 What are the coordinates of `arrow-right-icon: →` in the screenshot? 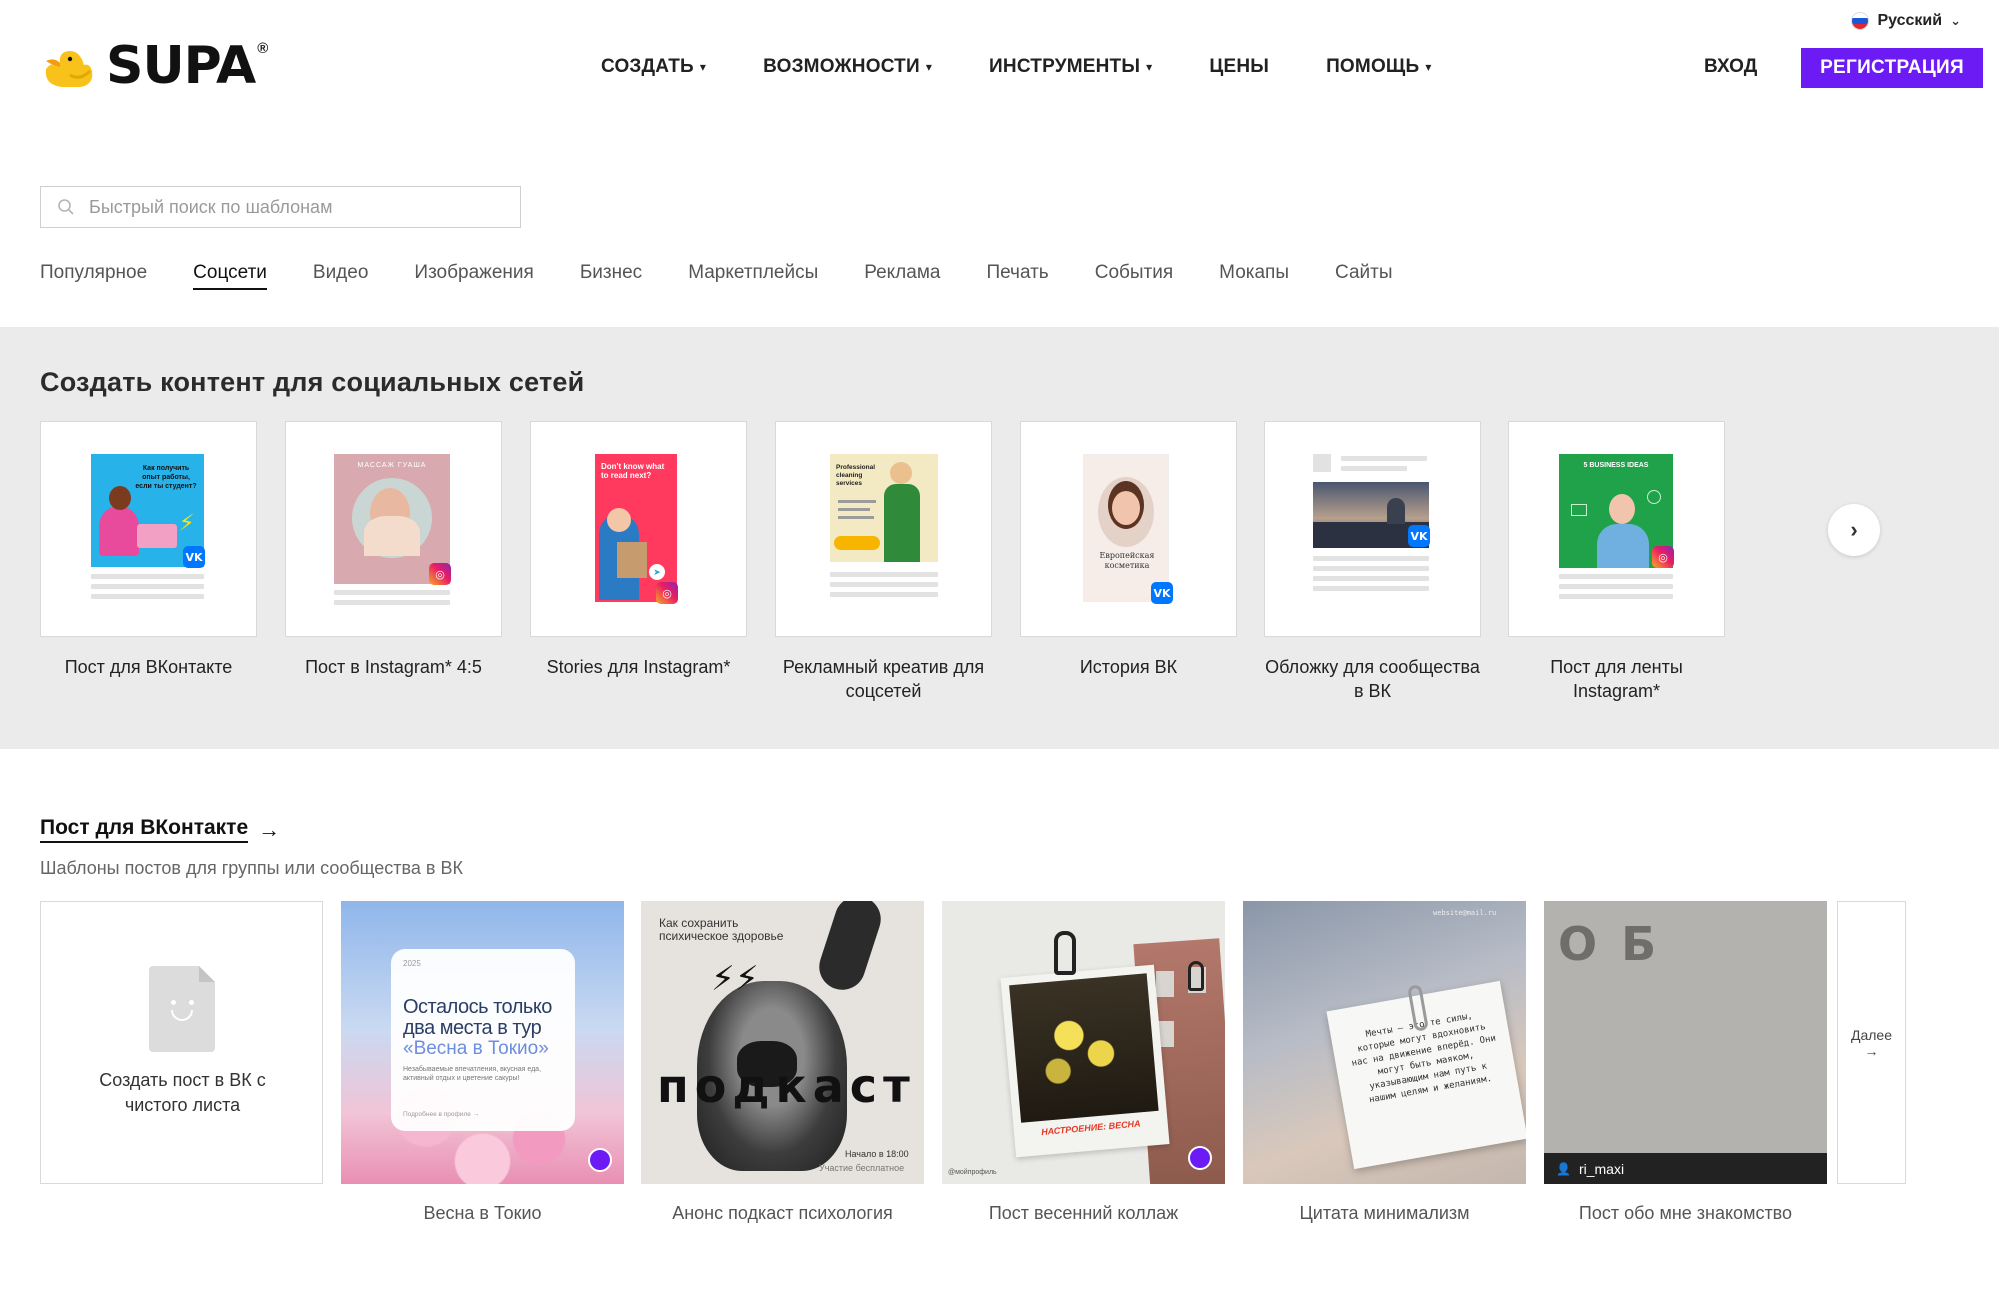 It's located at (1871, 1050).